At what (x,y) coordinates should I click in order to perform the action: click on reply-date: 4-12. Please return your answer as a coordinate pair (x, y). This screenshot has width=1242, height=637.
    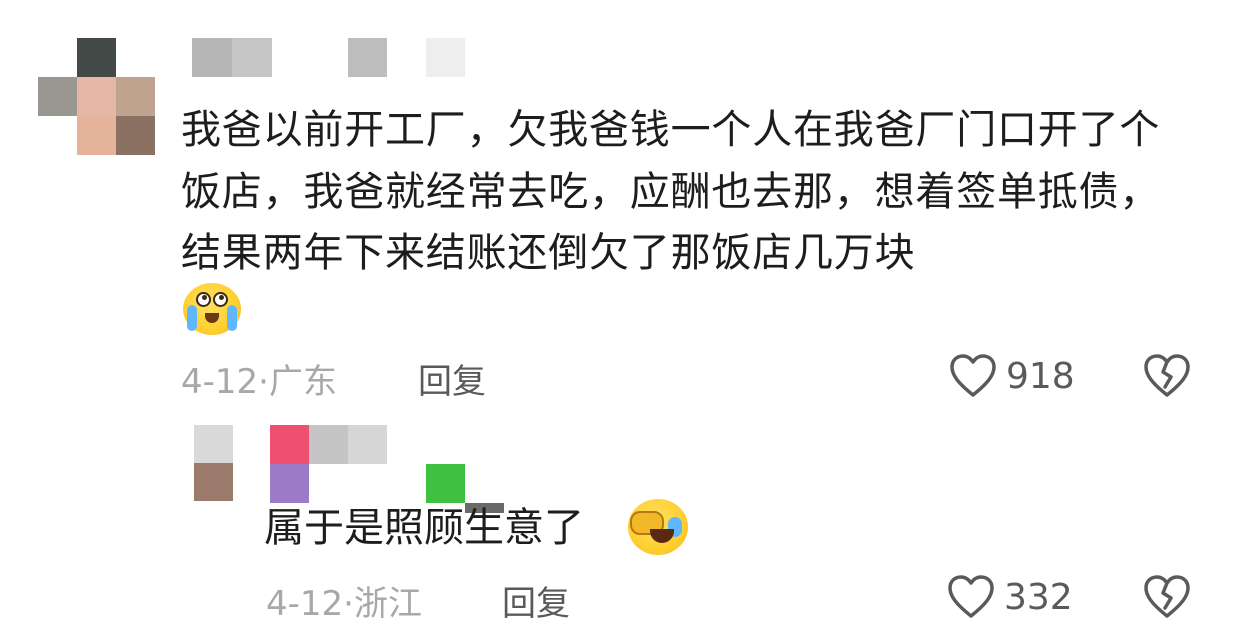
    Looking at the image, I should click on (305, 604).